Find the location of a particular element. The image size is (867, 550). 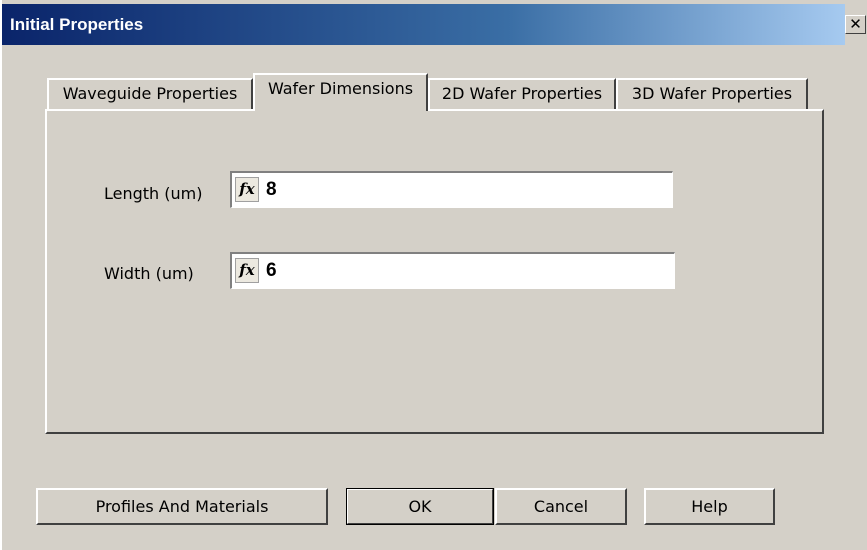

close-button: ✕ is located at coordinates (855, 24).